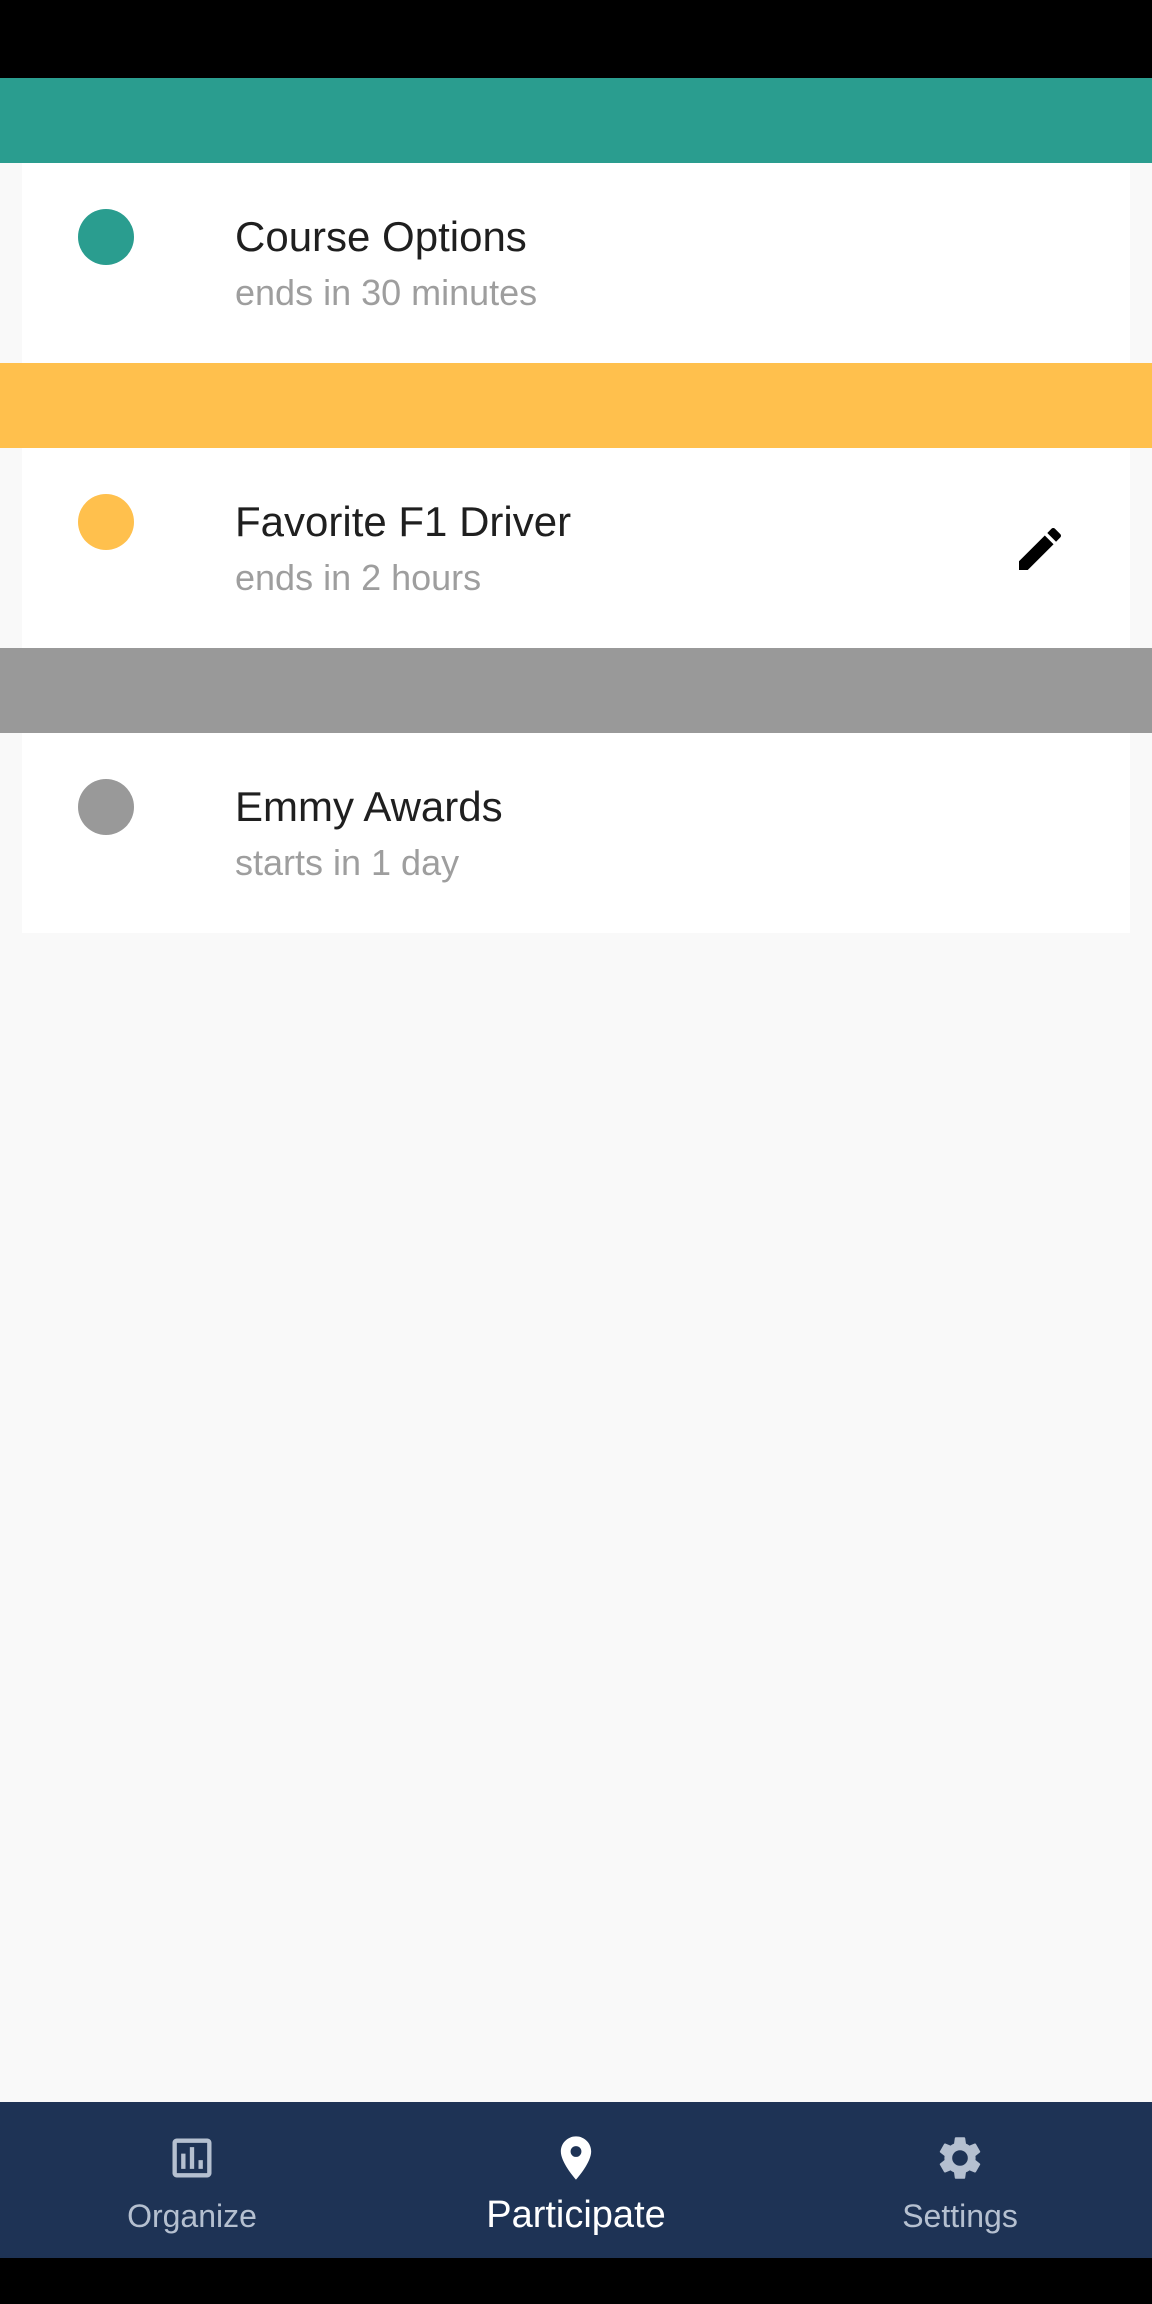  What do you see at coordinates (576, 2215) in the screenshot?
I see `nav-label: Participate` at bounding box center [576, 2215].